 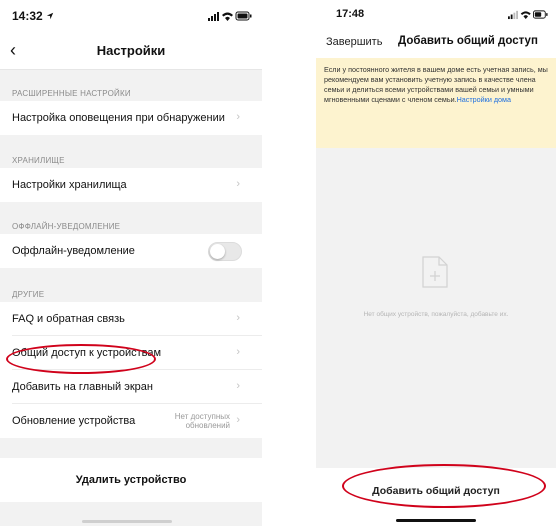 I want to click on offline-notification-toggle, so click(x=225, y=251).